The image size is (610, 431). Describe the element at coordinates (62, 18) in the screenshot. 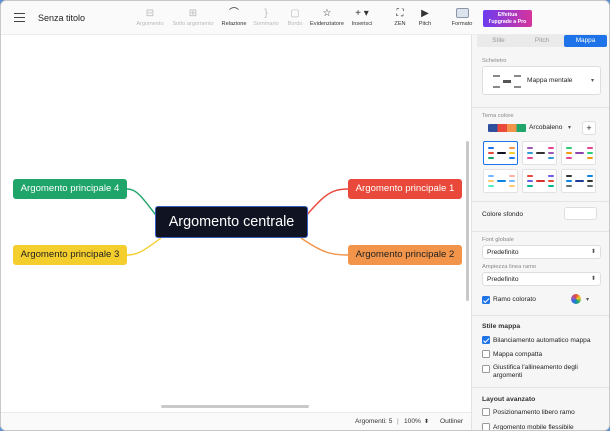

I see `document-title: Senza titolo` at that location.